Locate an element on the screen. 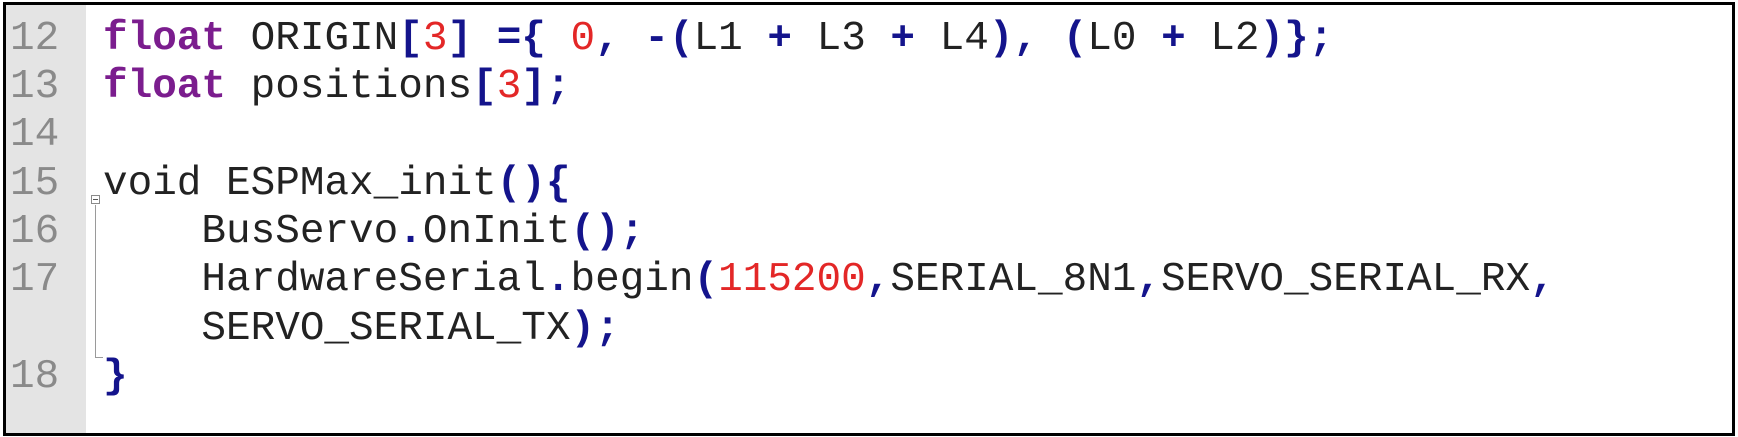 The width and height of the screenshot is (1738, 437). code-text: float positions[3]; is located at coordinates (337, 87).